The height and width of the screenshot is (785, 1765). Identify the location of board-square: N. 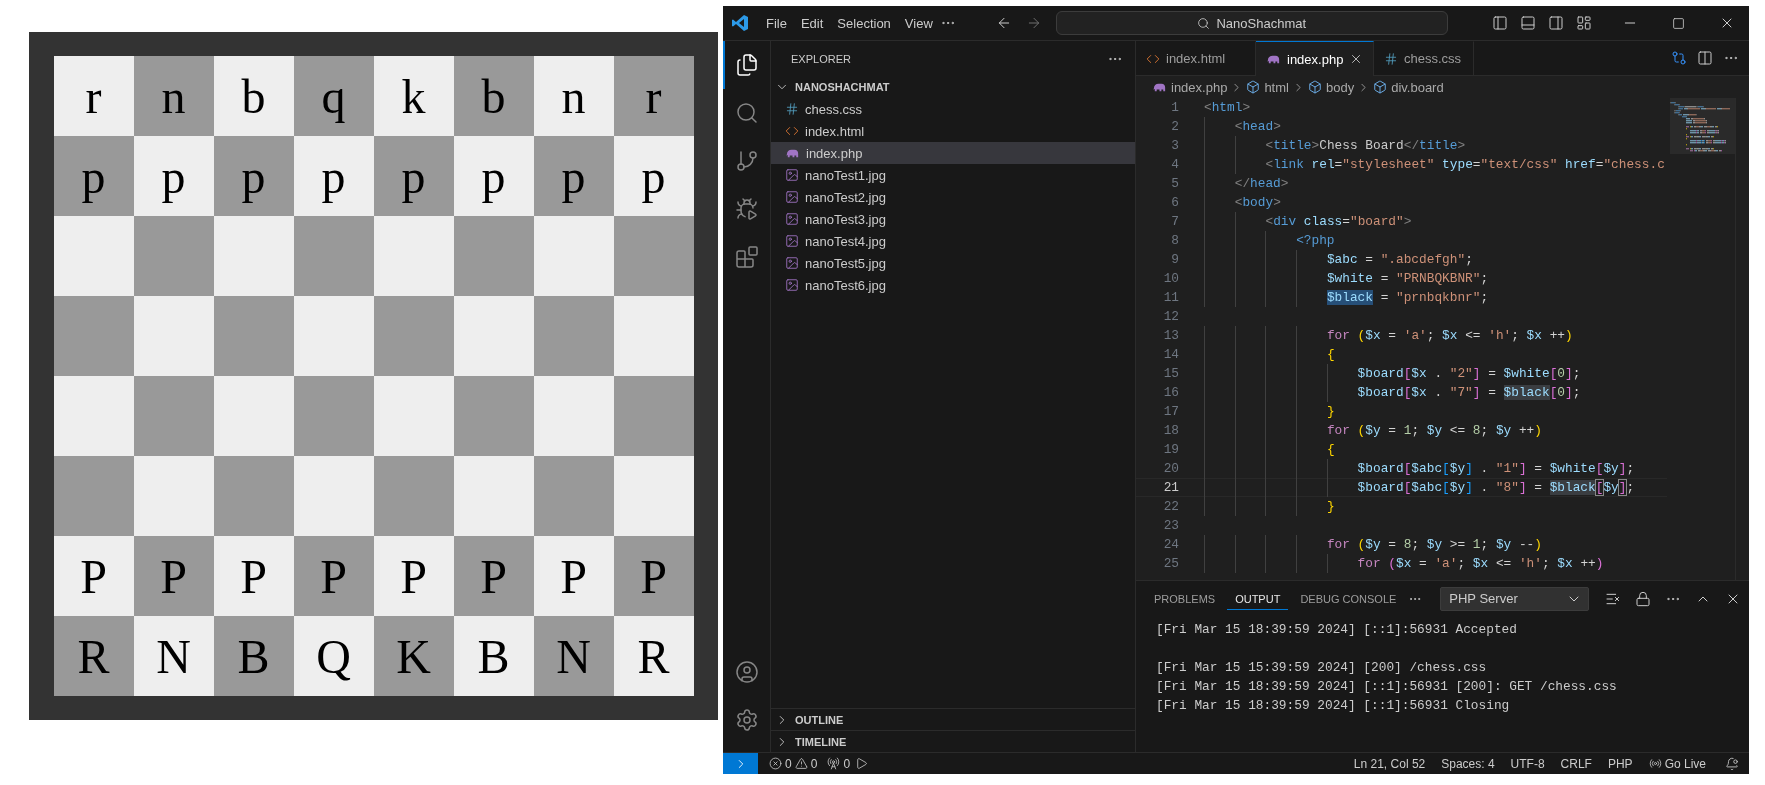
(573, 656).